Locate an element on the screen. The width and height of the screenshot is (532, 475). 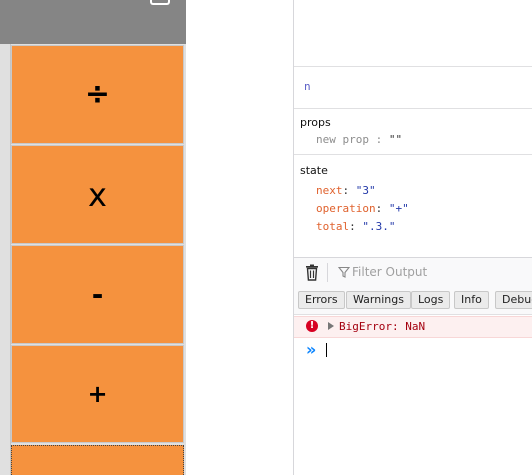
prop-value: "" is located at coordinates (395, 139).